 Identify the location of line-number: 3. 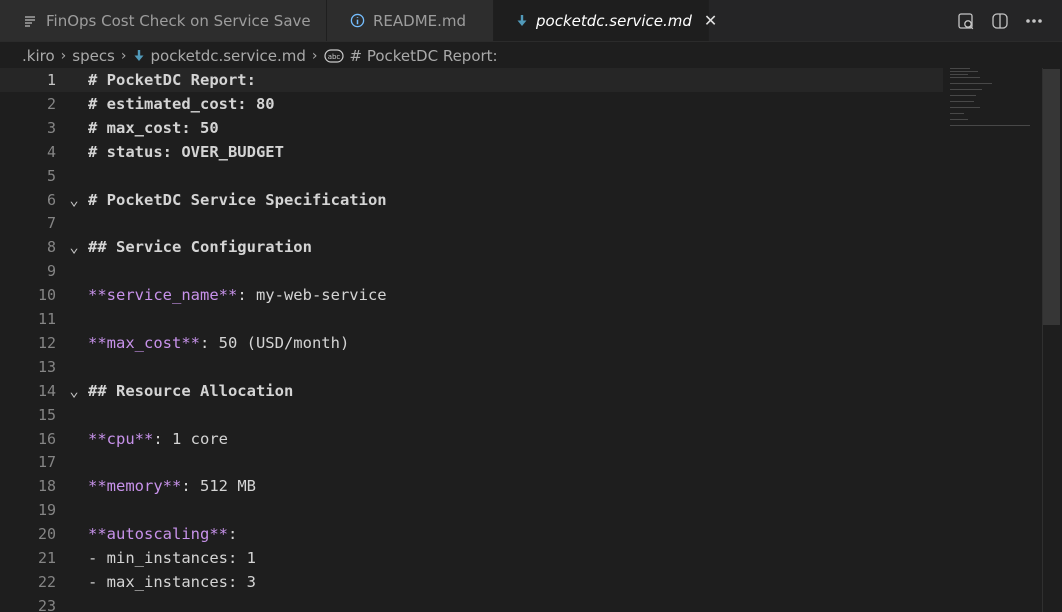
(51, 127).